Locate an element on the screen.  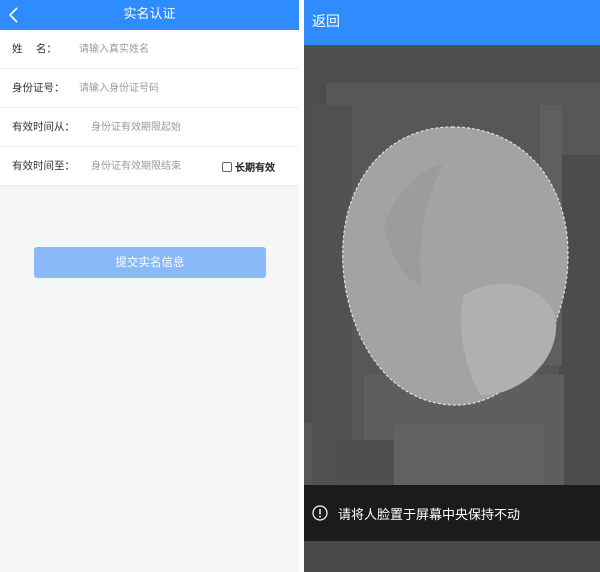
name-row: 姓 名： is located at coordinates (149, 49).